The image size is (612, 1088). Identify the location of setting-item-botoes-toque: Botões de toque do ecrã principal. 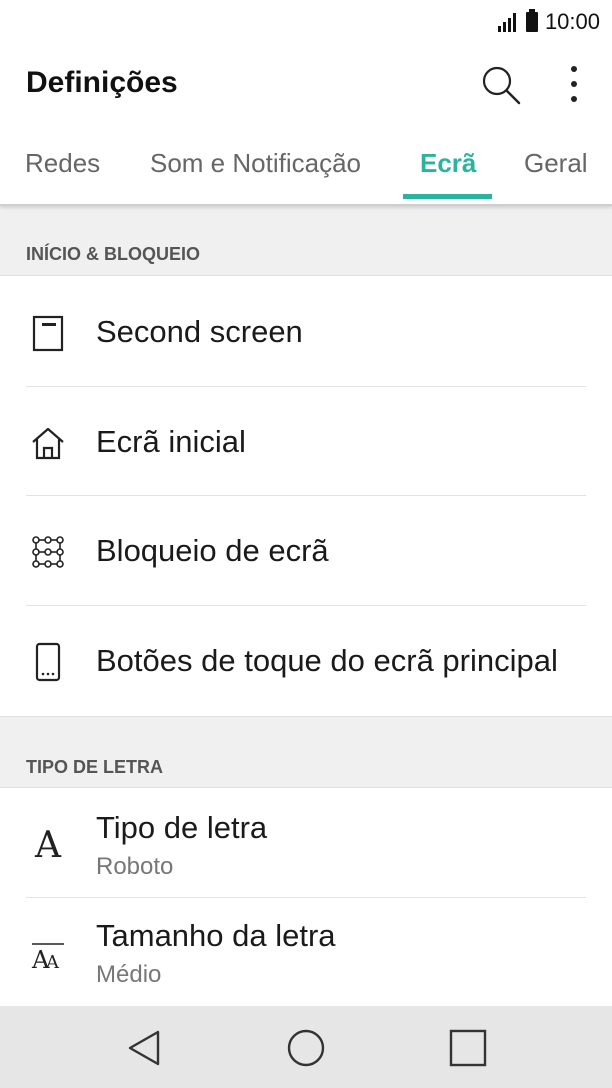
(306, 661).